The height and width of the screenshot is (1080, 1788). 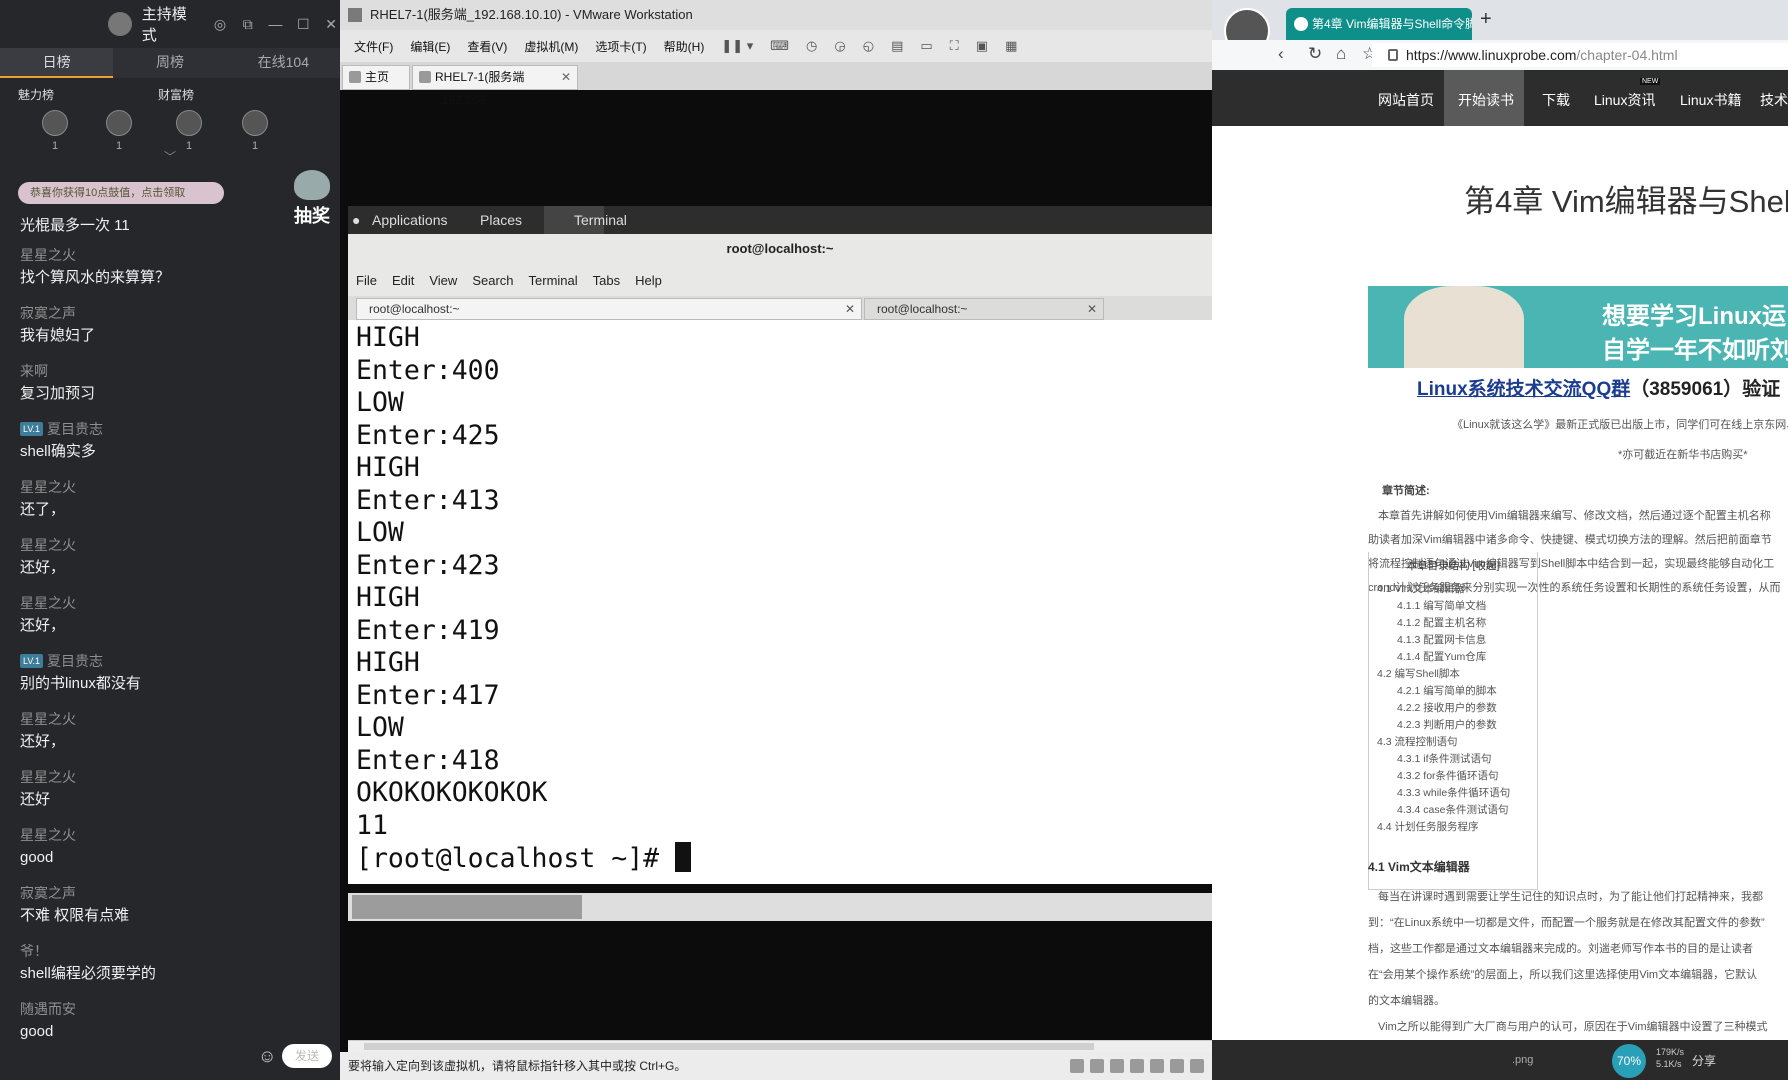 I want to click on ad-banner: 想要学习Linux运 自学一年不如听刘, so click(x=1578, y=327).